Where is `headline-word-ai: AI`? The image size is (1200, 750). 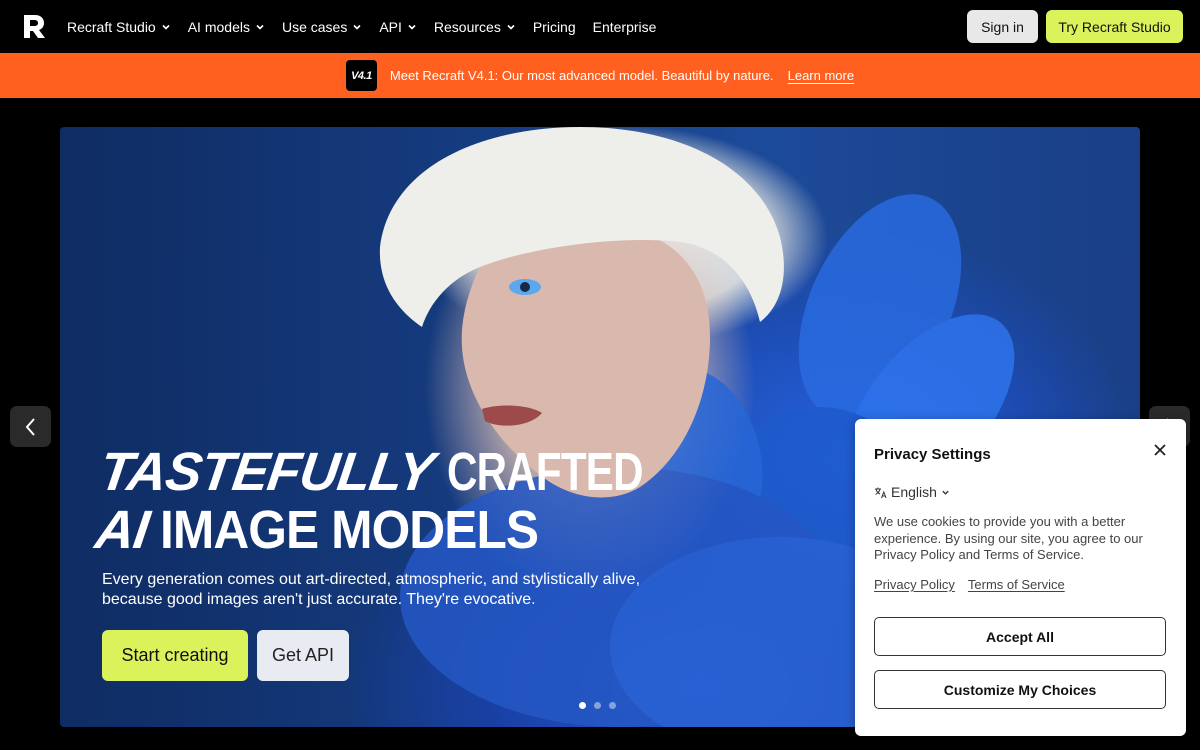 headline-word-ai: AI is located at coordinates (122, 530).